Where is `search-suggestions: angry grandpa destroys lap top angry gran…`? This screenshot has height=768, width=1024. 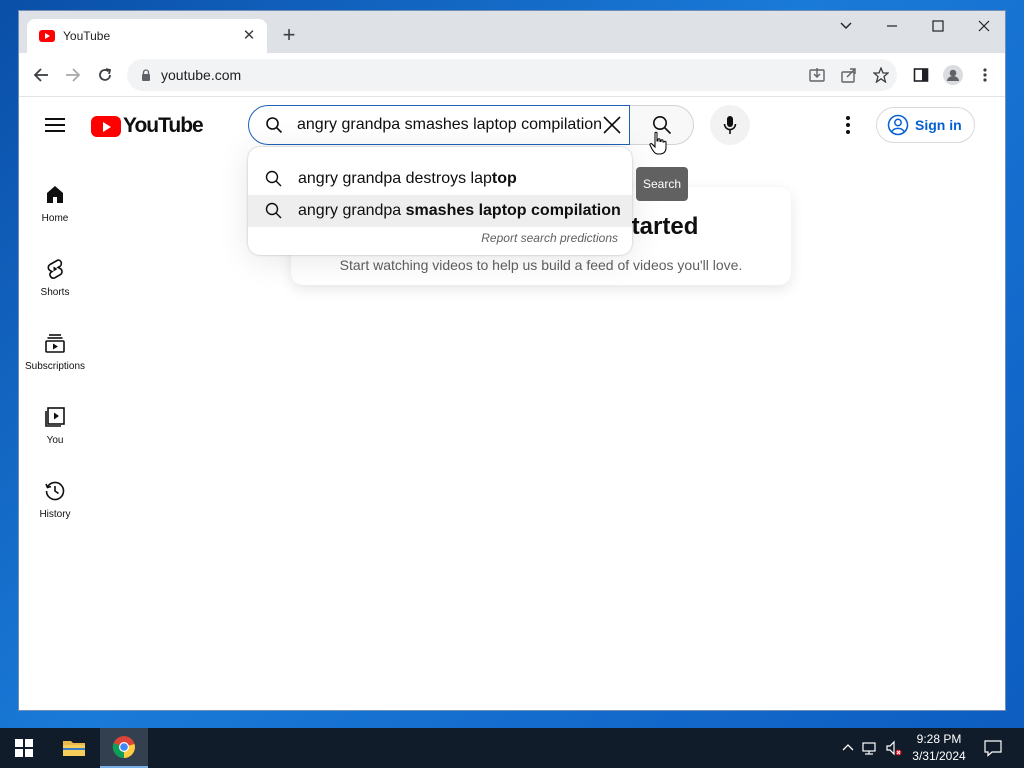
search-suggestions: angry grandpa destroys lap top angry gran… is located at coordinates (440, 201).